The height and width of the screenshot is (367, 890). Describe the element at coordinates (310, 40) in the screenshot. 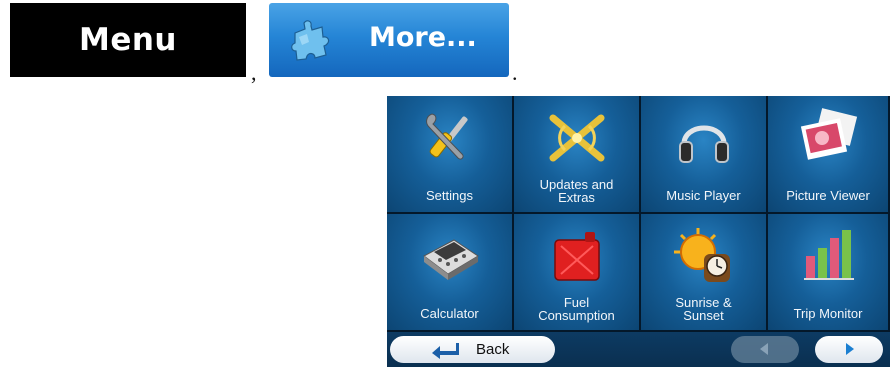

I see `puzzle-piece-icon` at that location.